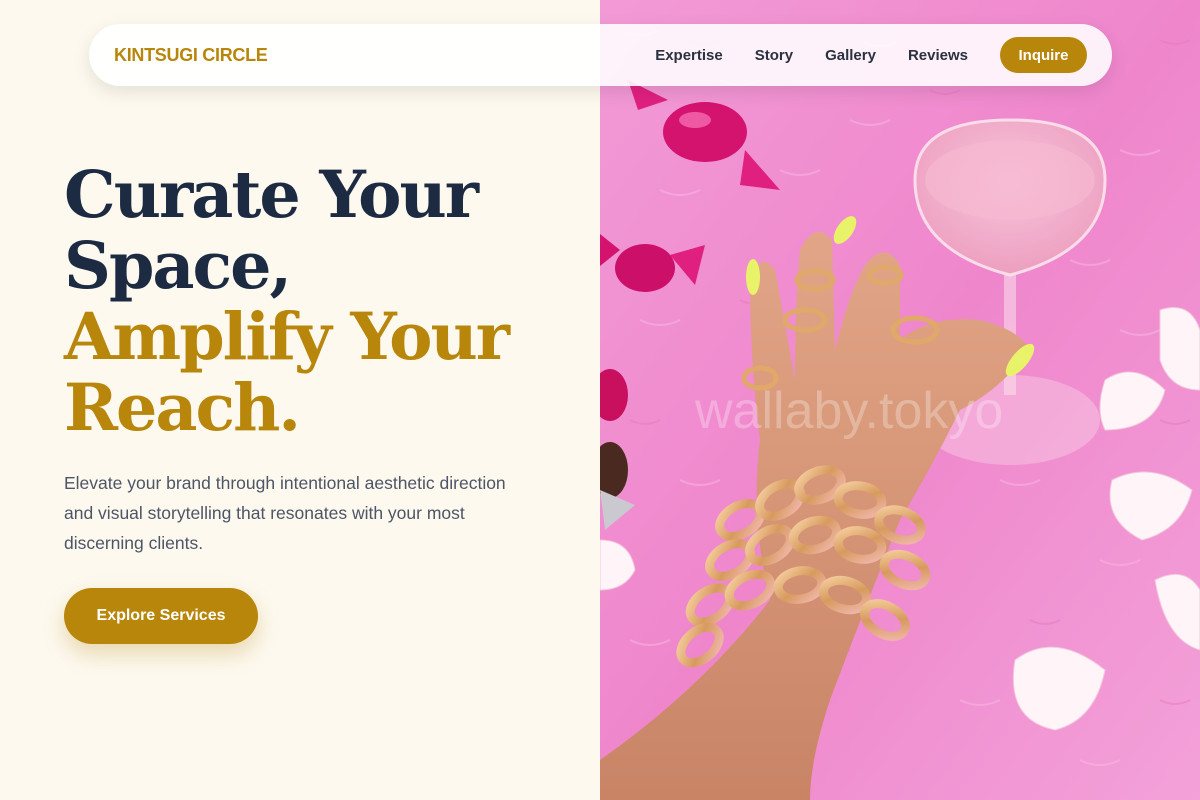  Describe the element at coordinates (774, 55) in the screenshot. I see `nav-link-story: Story` at that location.